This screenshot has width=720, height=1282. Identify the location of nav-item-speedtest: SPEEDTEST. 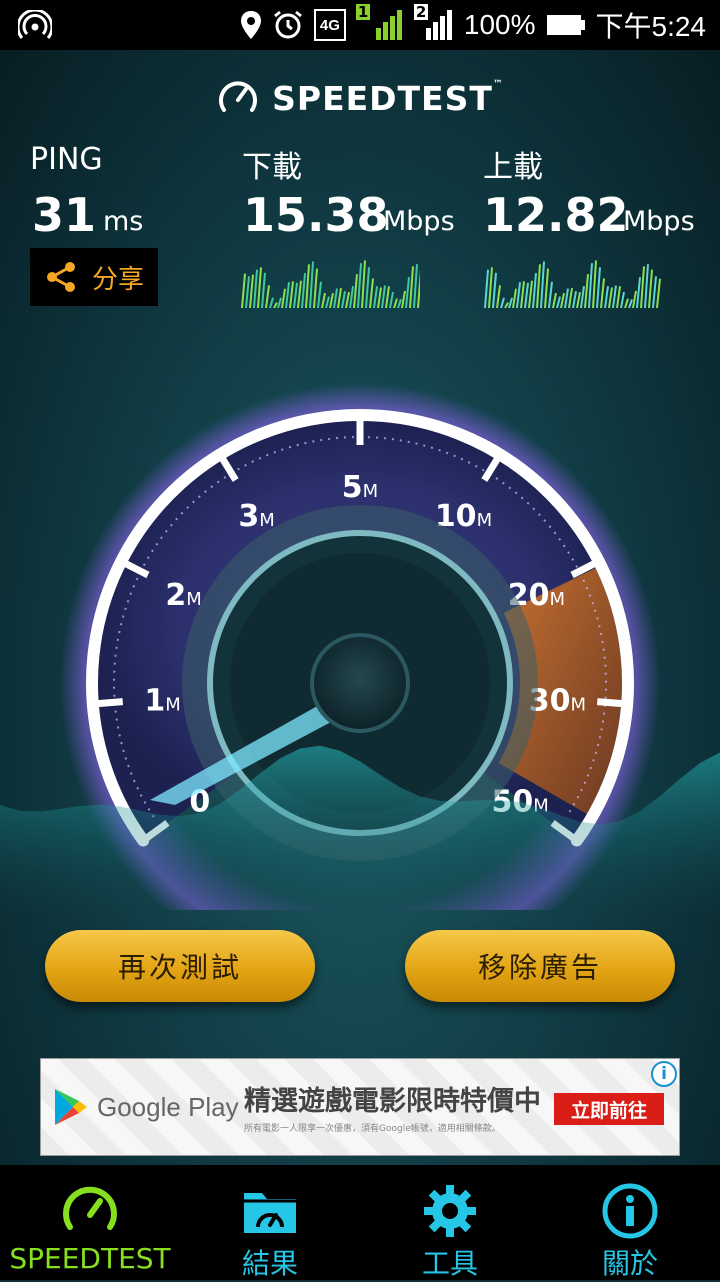
(90, 1222).